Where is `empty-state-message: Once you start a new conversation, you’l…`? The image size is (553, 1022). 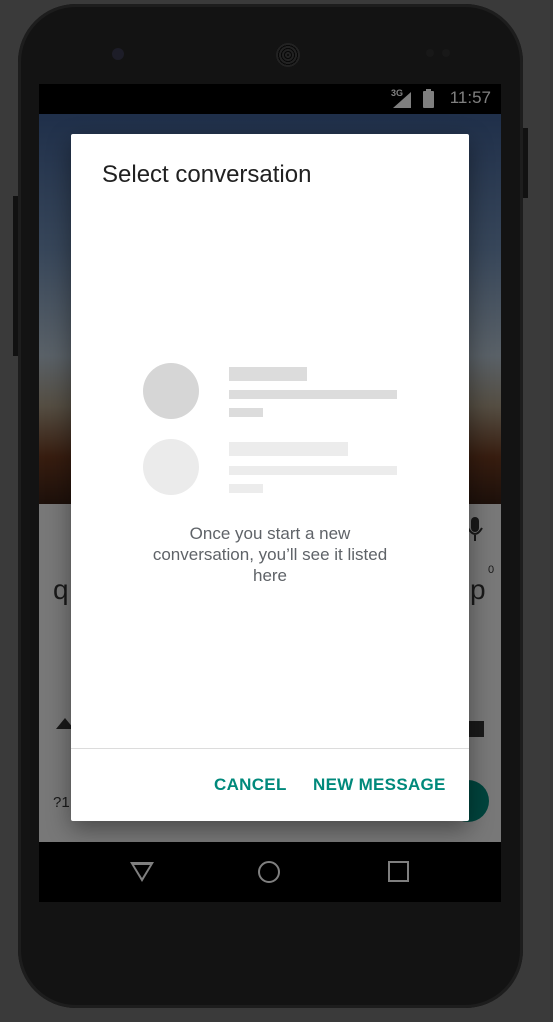
empty-state-message: Once you start a new conversation, you’l… is located at coordinates (270, 554).